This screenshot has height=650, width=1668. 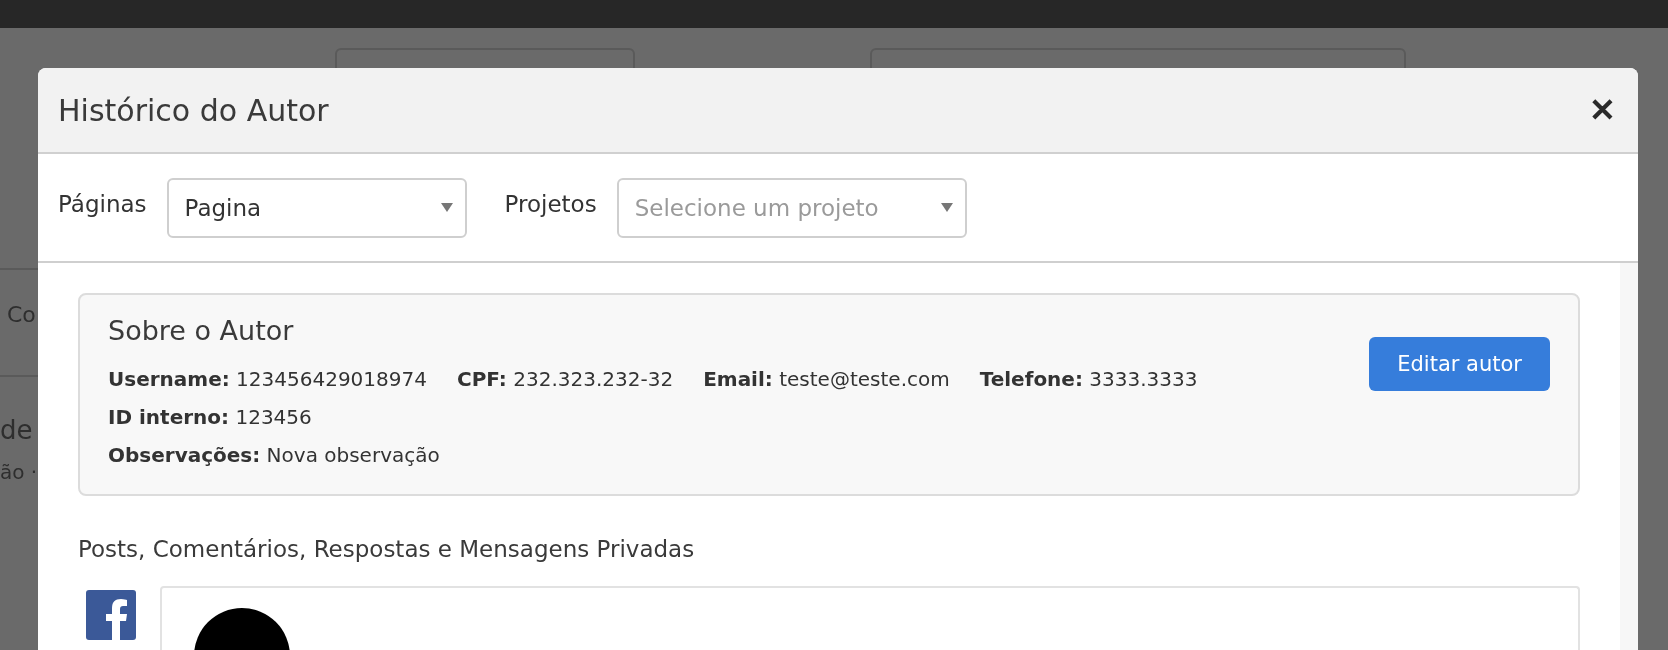 What do you see at coordinates (565, 379) in the screenshot?
I see `author-field: CPF: 232.323.232-32` at bounding box center [565, 379].